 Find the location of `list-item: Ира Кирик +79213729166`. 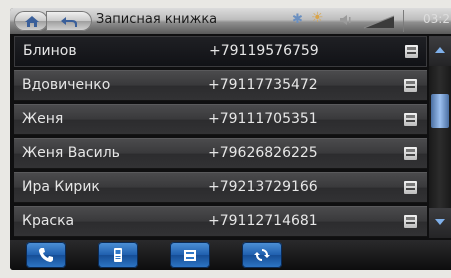

list-item: Ира Кирик +79213729166 is located at coordinates (220, 187).